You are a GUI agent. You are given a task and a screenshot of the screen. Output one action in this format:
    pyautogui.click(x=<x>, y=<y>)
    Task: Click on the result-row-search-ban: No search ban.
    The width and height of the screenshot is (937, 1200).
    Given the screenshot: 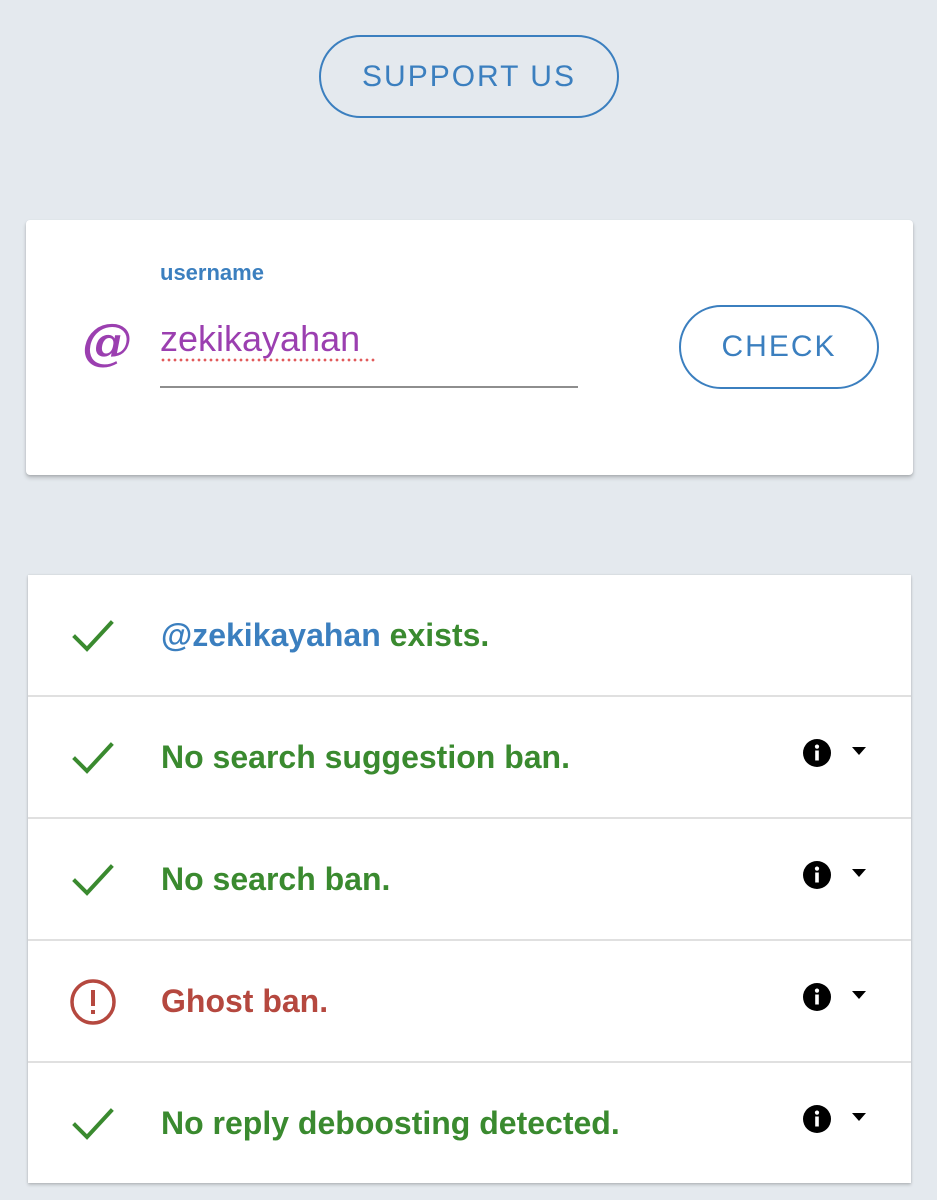 What is the action you would take?
    pyautogui.click(x=469, y=880)
    